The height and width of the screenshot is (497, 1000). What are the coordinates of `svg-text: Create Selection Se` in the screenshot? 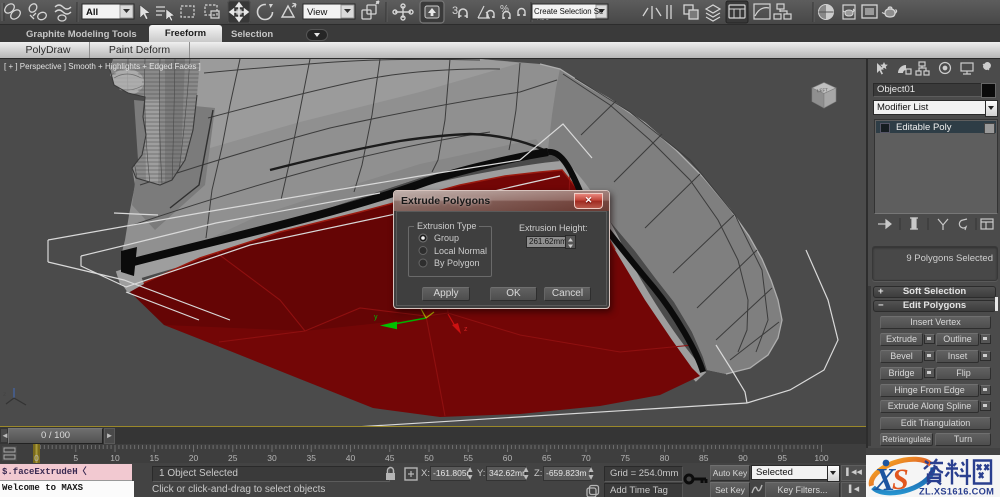 It's located at (568, 11).